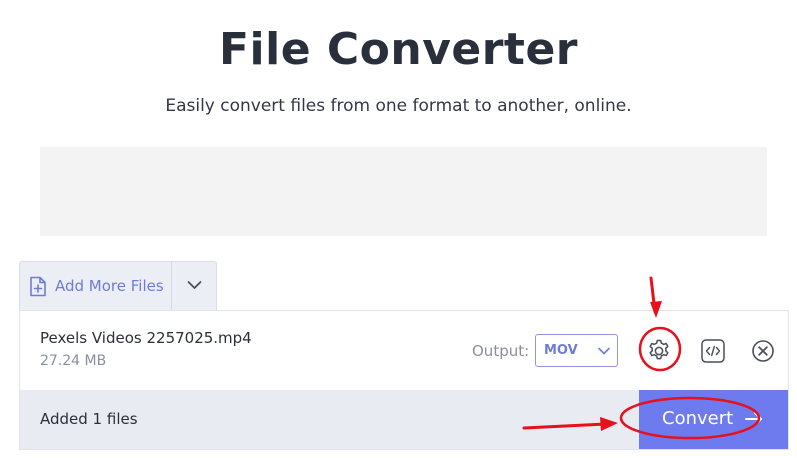 The image size is (797, 458). I want to click on convert-button: Convert, so click(713, 419).